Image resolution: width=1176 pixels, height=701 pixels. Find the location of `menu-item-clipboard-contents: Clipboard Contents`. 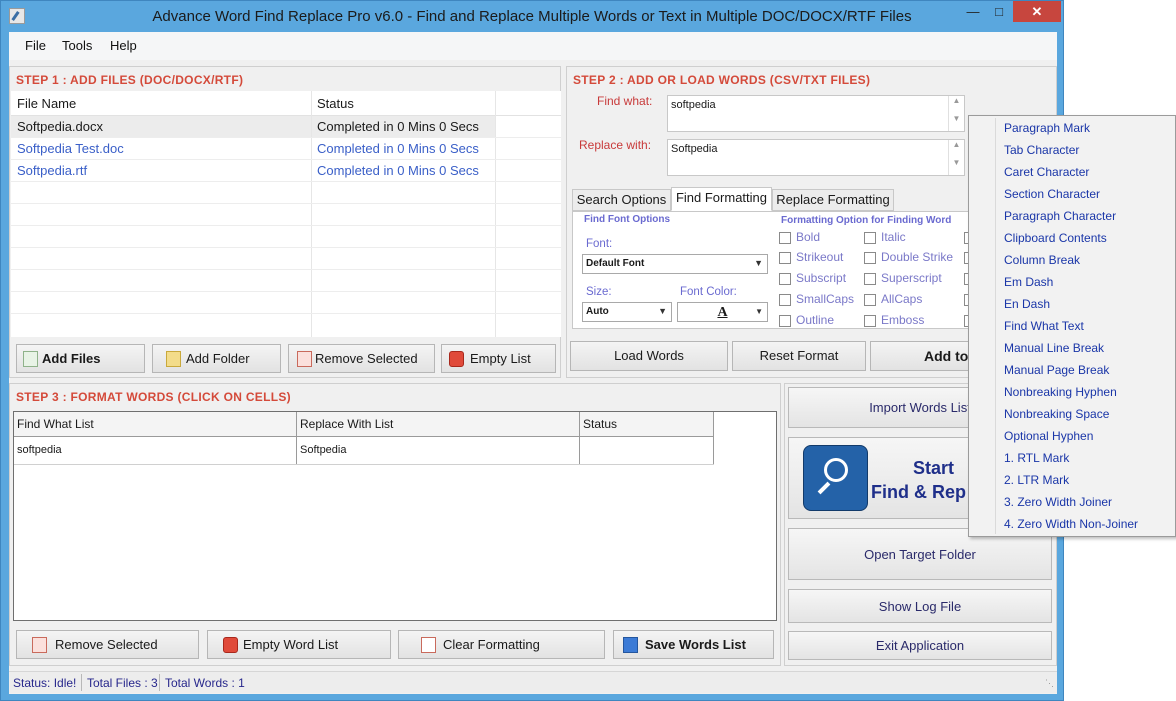

menu-item-clipboard-contents: Clipboard Contents is located at coordinates (1055, 238).